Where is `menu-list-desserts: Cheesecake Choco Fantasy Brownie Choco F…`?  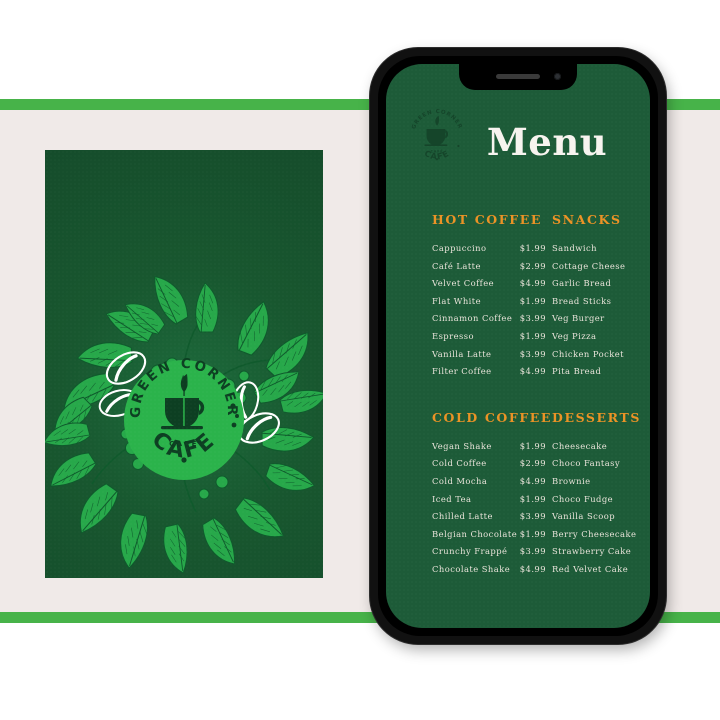 menu-list-desserts: Cheesecake Choco Fantasy Brownie Choco F… is located at coordinates (598, 508).